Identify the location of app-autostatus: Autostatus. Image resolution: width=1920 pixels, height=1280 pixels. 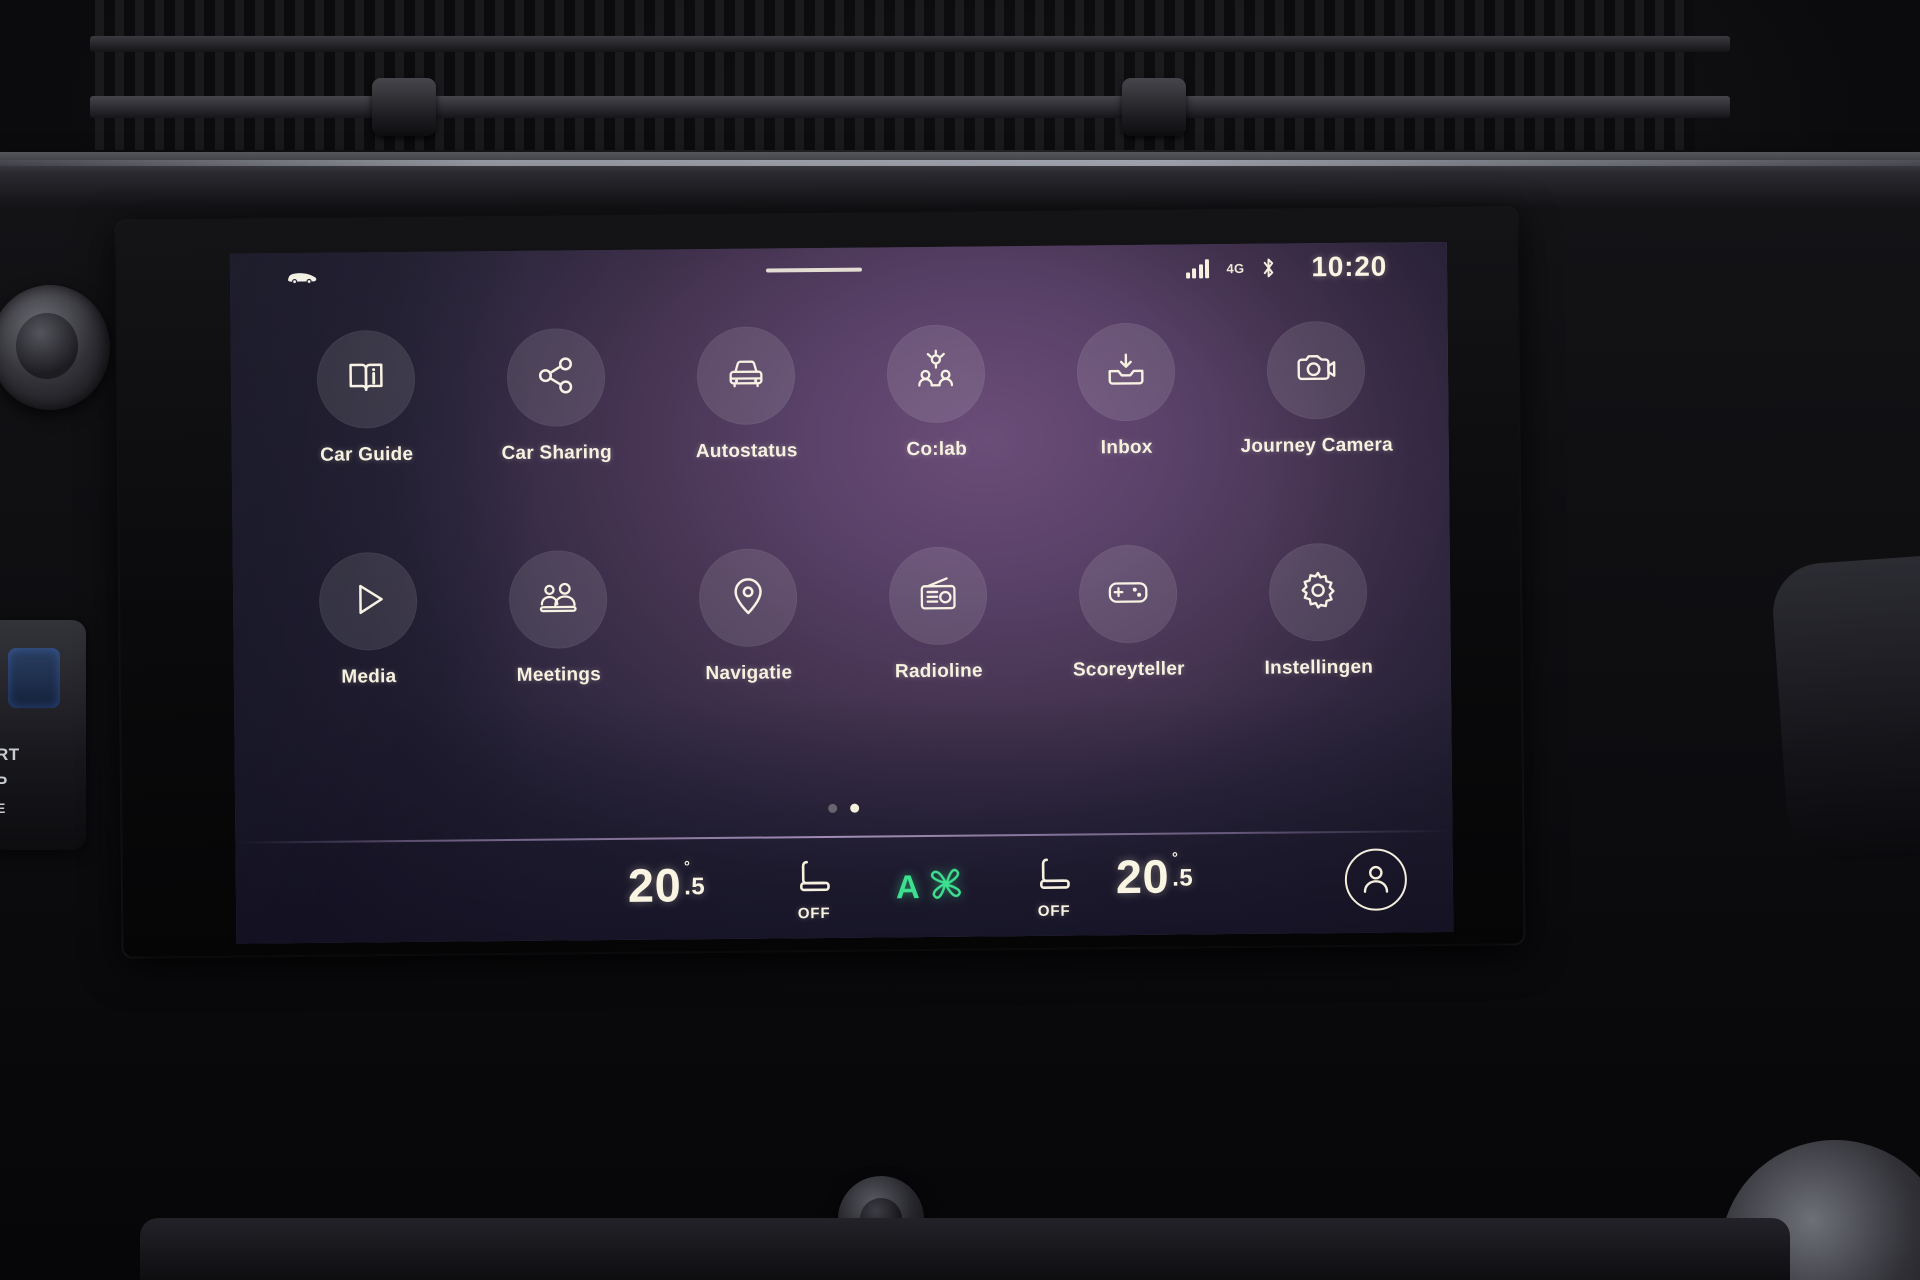
(746, 395).